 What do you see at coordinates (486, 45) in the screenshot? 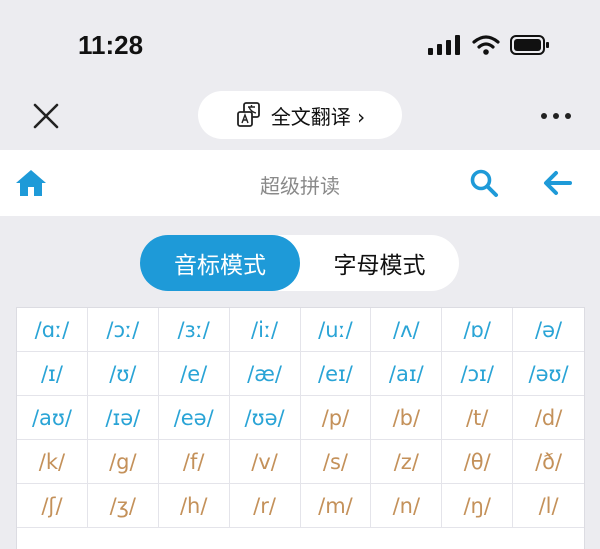
I see `wifi-icon` at bounding box center [486, 45].